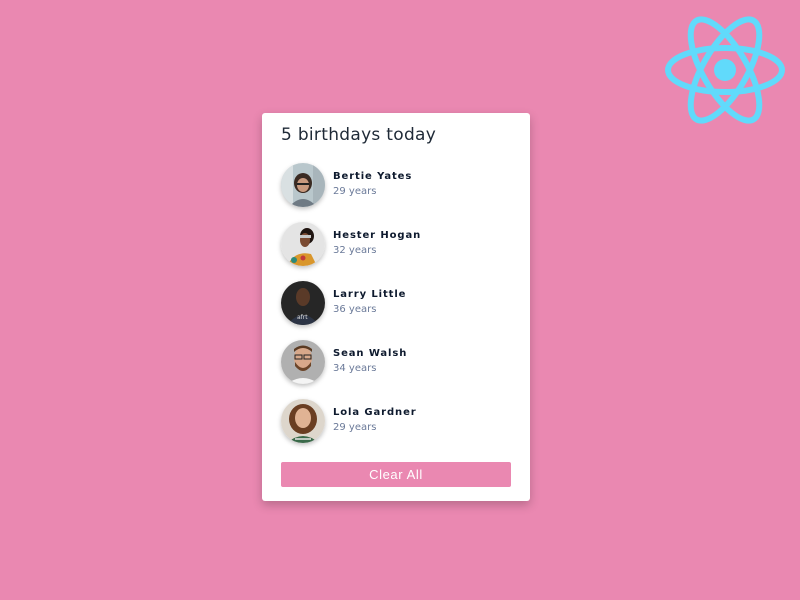  Describe the element at coordinates (359, 135) in the screenshot. I see `card-title: 5 birthdays today` at that location.